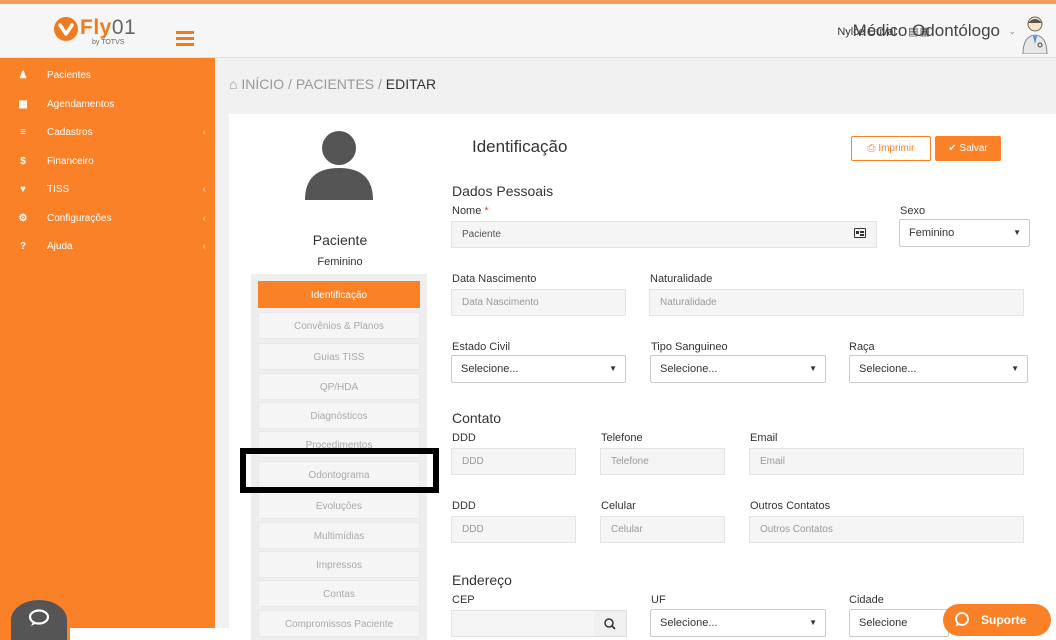 This screenshot has width=1056, height=640. I want to click on heartbeat-icon: ♥, so click(23, 189).